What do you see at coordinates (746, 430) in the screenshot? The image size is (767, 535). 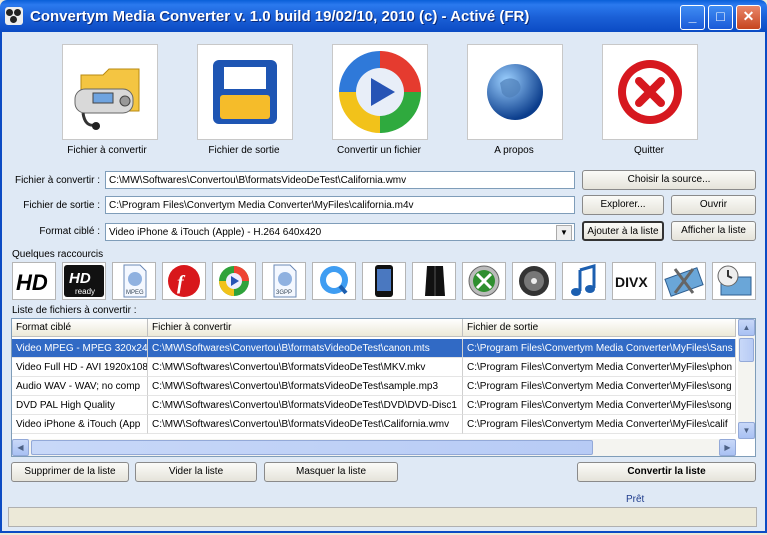 I see `scroll-down-icon: ▼` at bounding box center [746, 430].